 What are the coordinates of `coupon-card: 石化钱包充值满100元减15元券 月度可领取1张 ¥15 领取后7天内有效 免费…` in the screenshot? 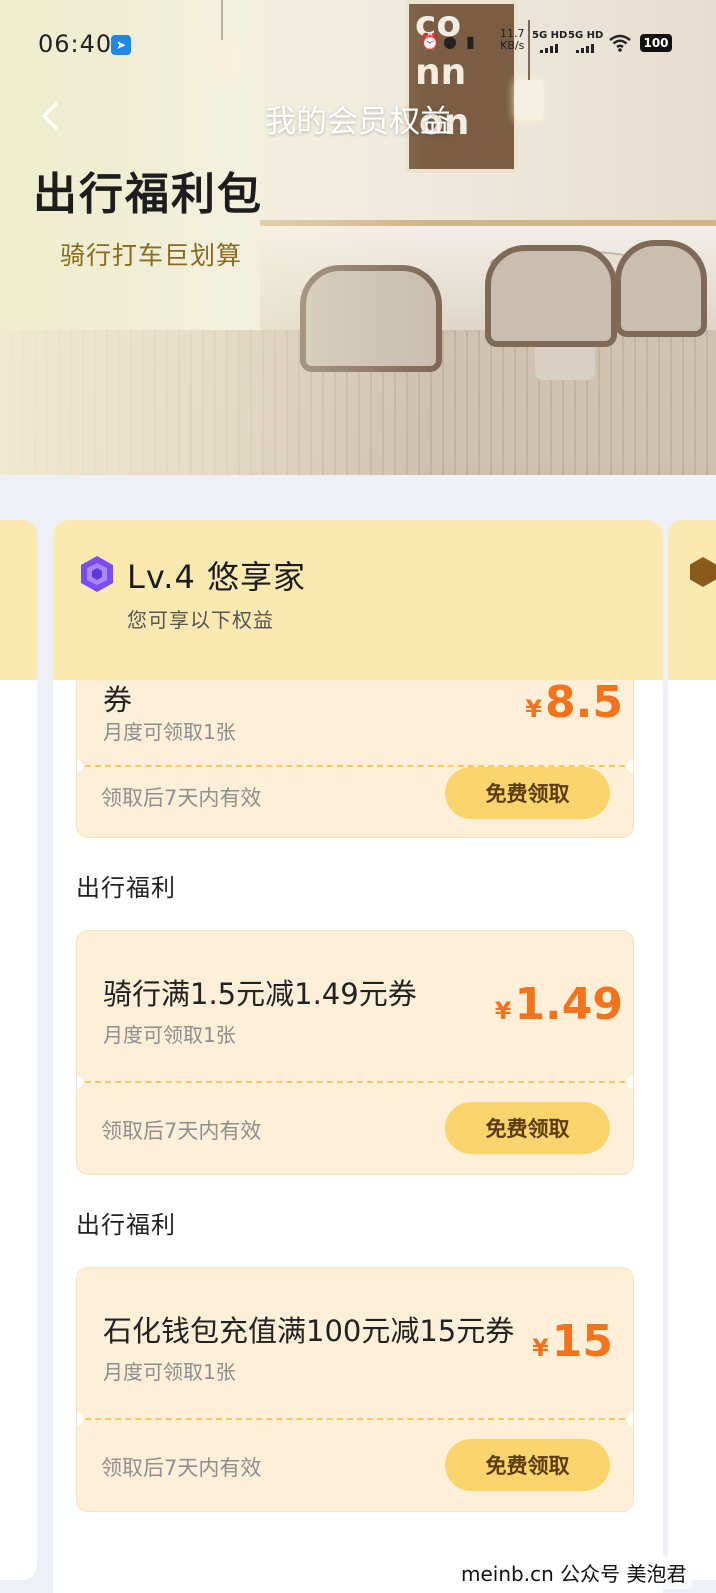 It's located at (355, 1389).